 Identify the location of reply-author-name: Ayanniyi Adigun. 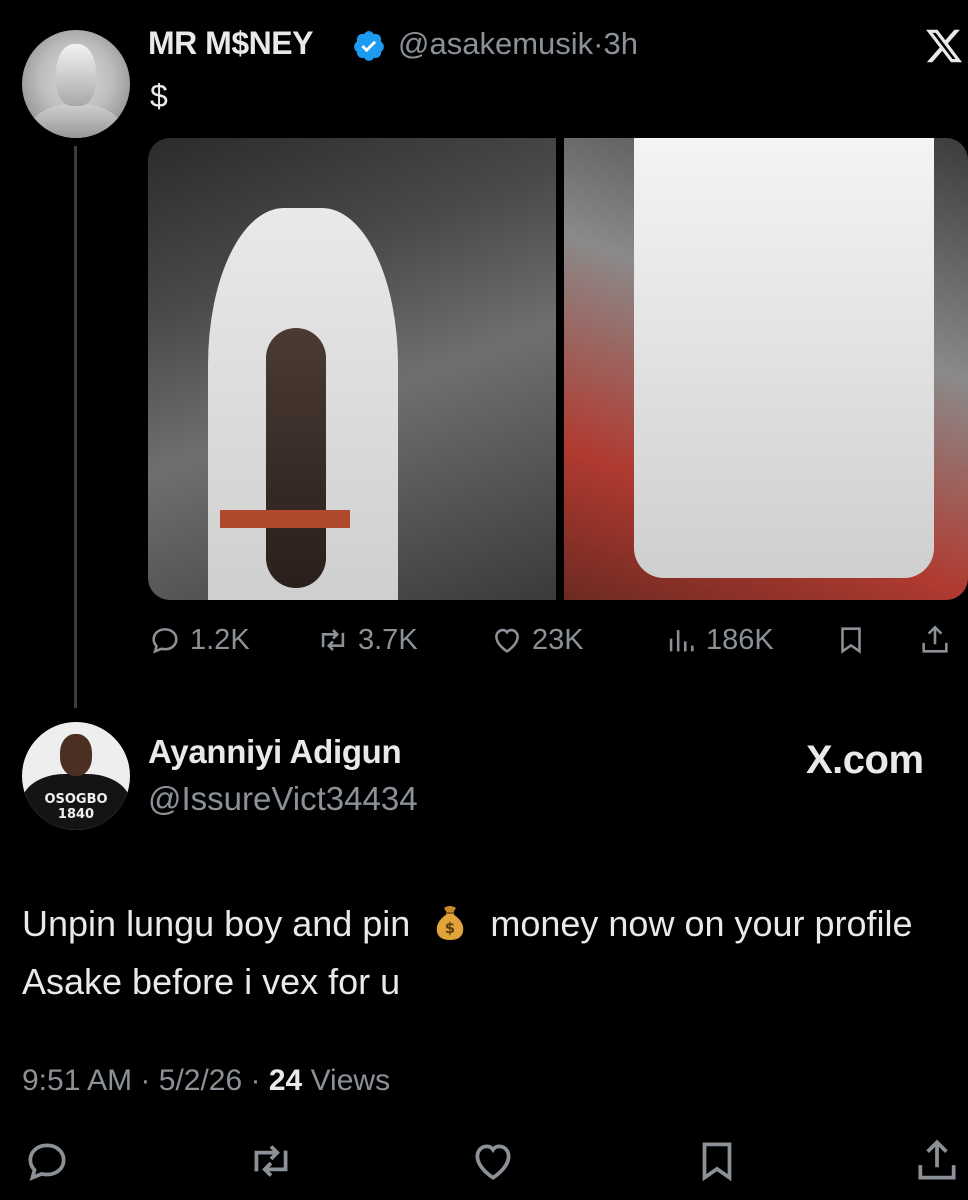
(275, 752).